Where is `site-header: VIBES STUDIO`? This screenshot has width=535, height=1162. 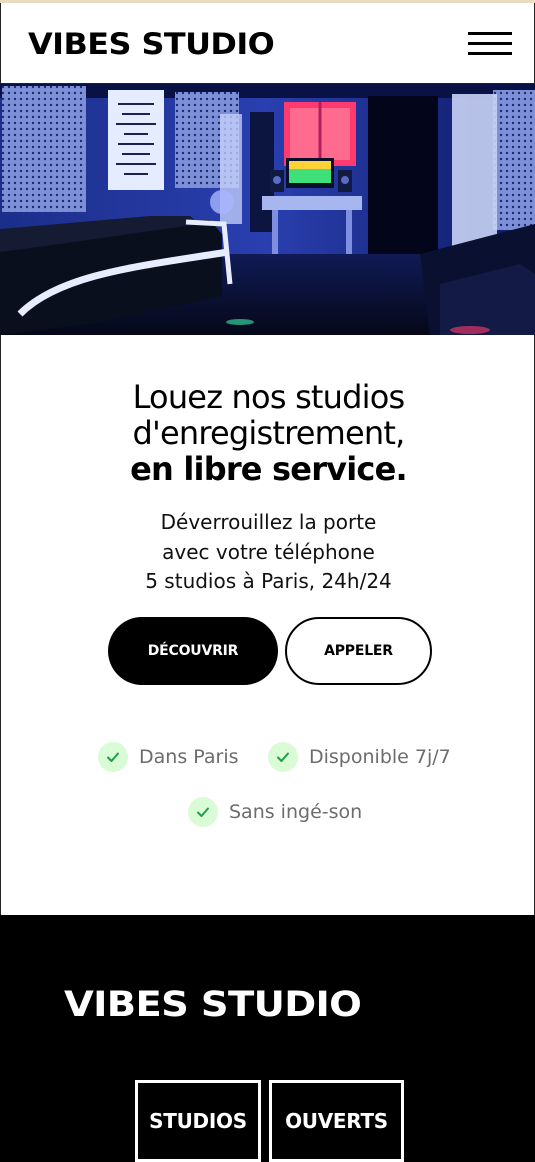
site-header: VIBES STUDIO is located at coordinates (267, 43).